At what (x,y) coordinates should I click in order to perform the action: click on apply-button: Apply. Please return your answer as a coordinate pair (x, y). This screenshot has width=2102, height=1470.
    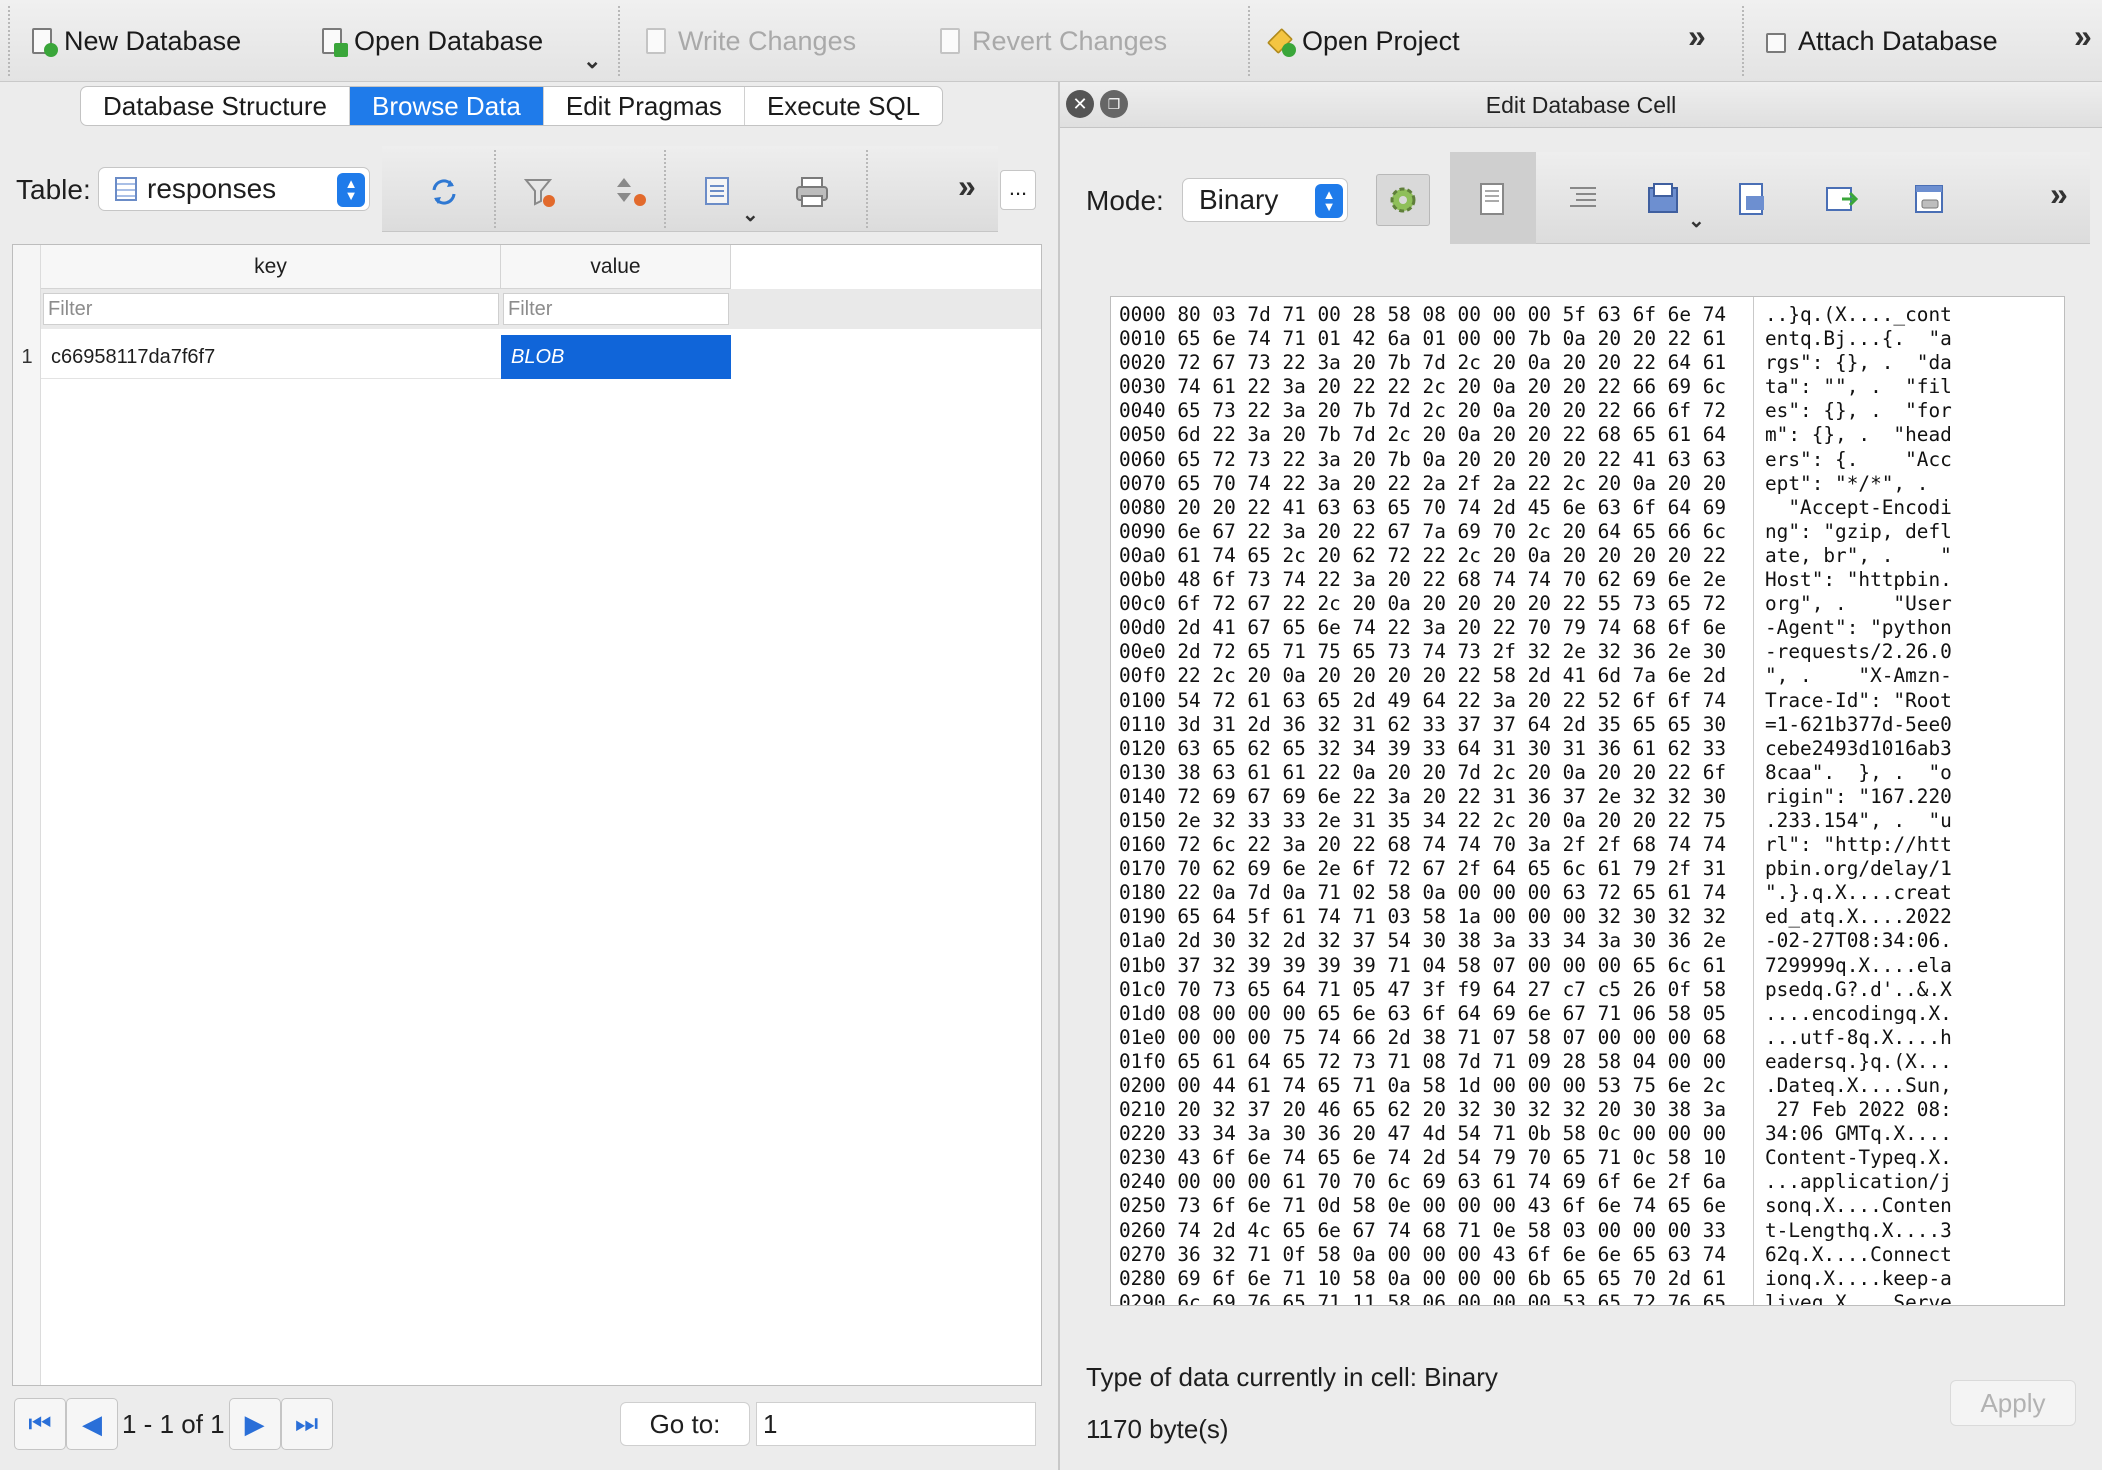
    Looking at the image, I should click on (2013, 1403).